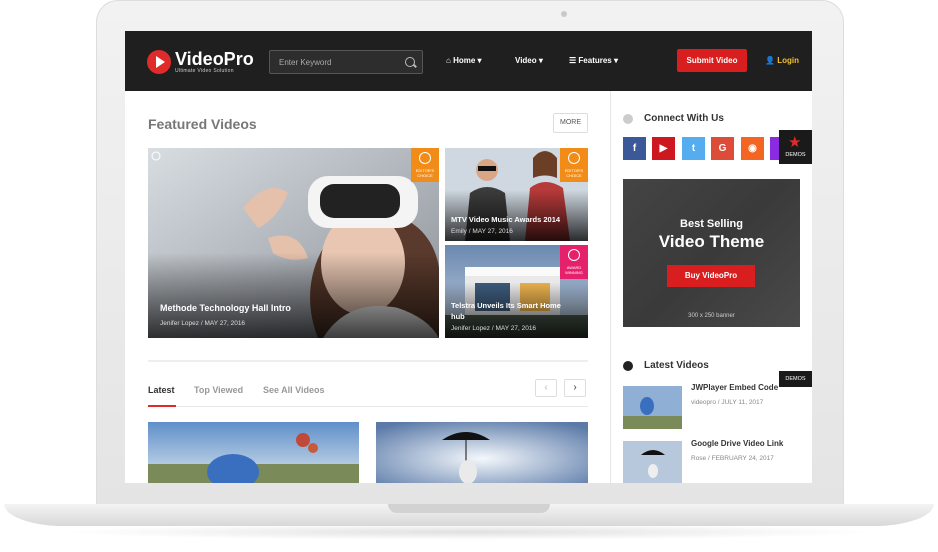  What do you see at coordinates (482, 231) in the screenshot?
I see `card-meta: Emily / MAY 27, 2016` at bounding box center [482, 231].